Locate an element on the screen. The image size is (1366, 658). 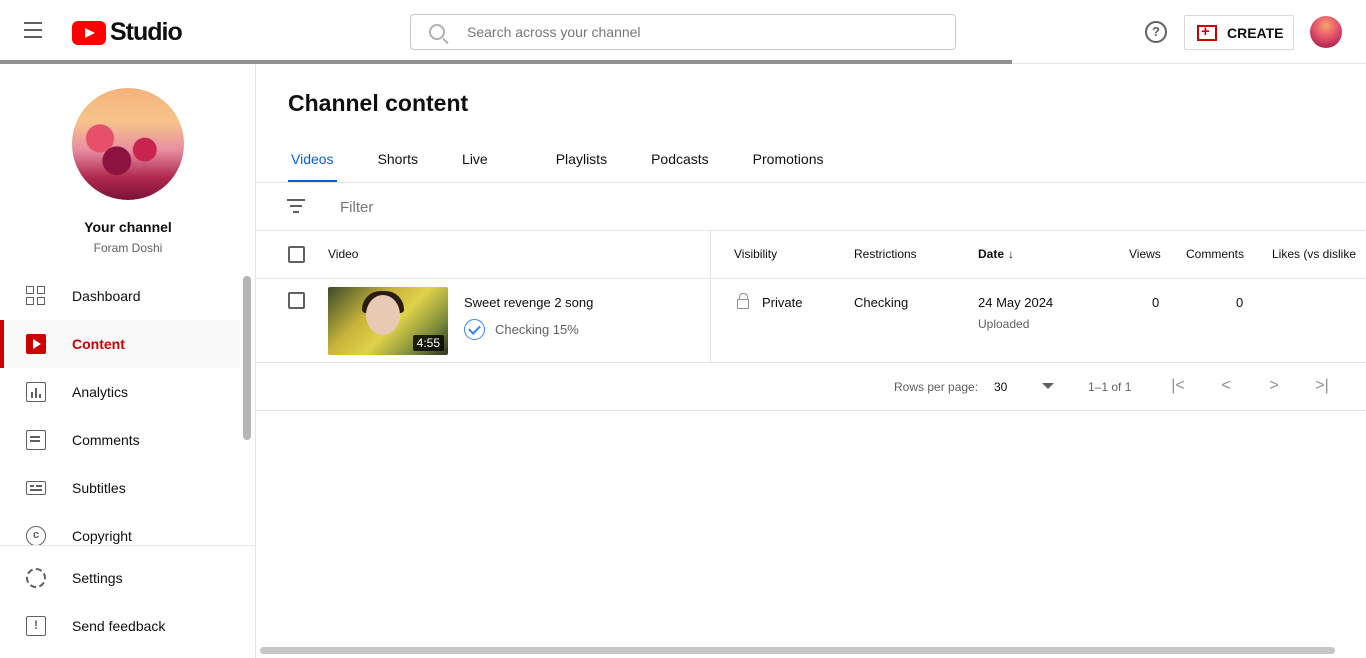
last-page-icon: >| is located at coordinates (1322, 386).